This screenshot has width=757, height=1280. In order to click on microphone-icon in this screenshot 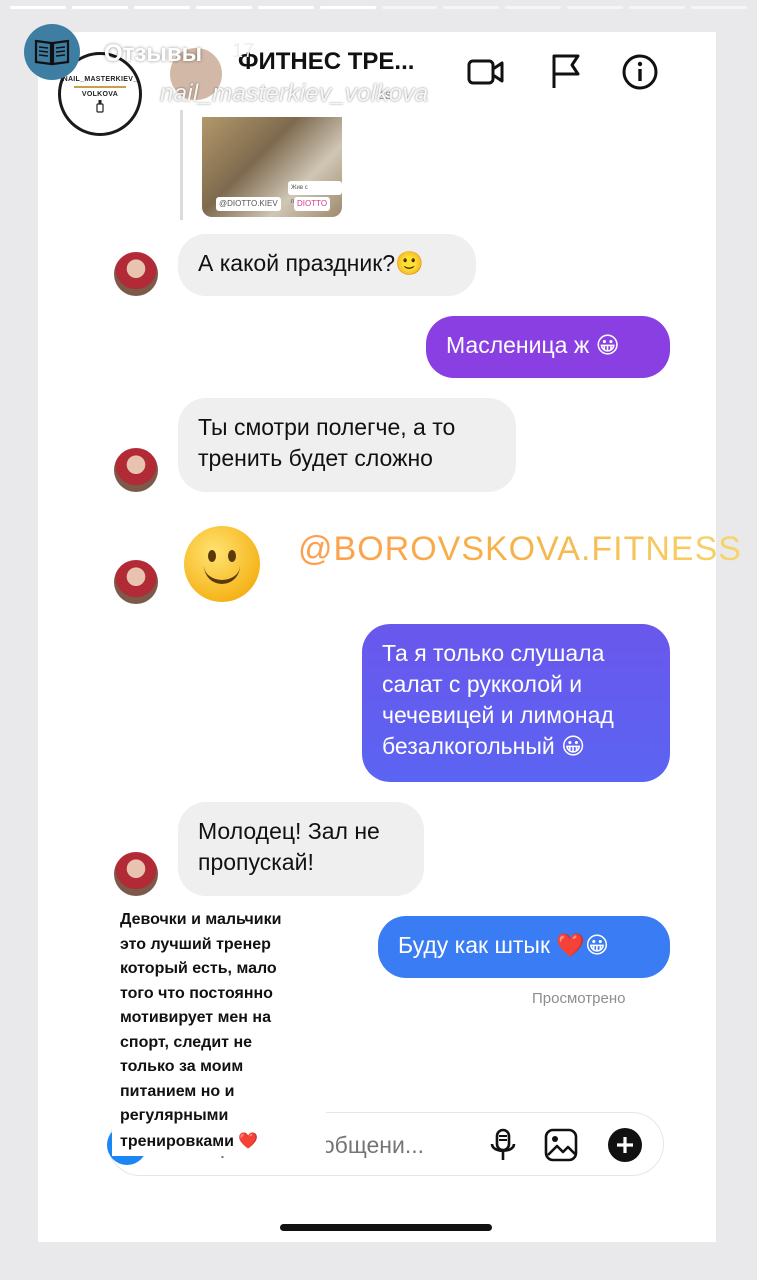, I will do `click(503, 1145)`.